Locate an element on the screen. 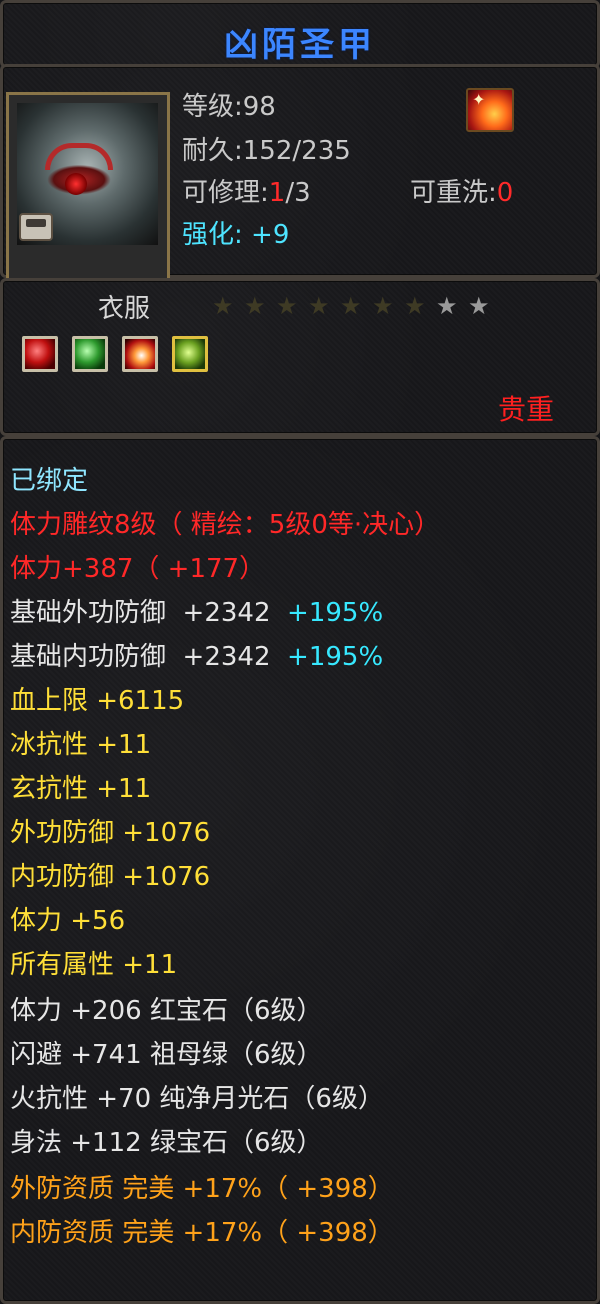  item-type-label: 衣服 is located at coordinates (124, 309).